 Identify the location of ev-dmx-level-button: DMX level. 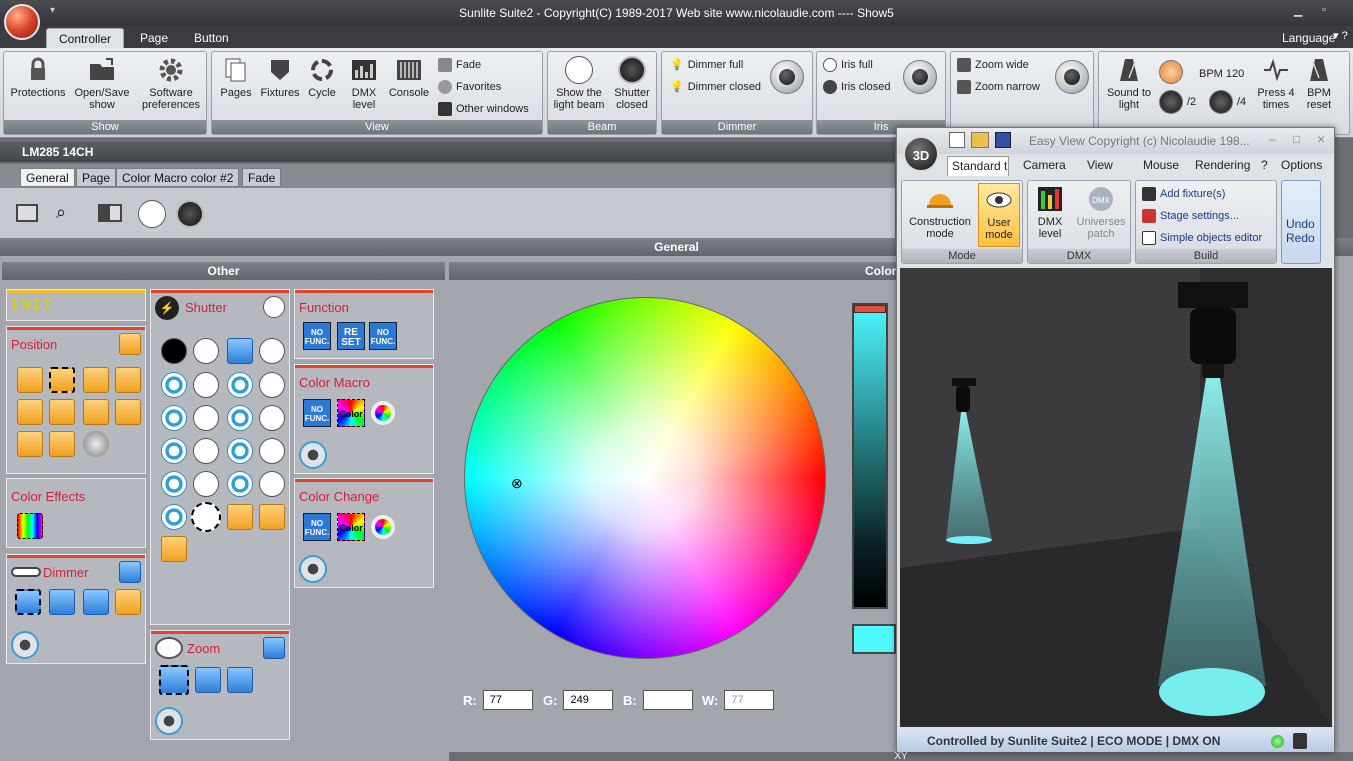
(1050, 212).